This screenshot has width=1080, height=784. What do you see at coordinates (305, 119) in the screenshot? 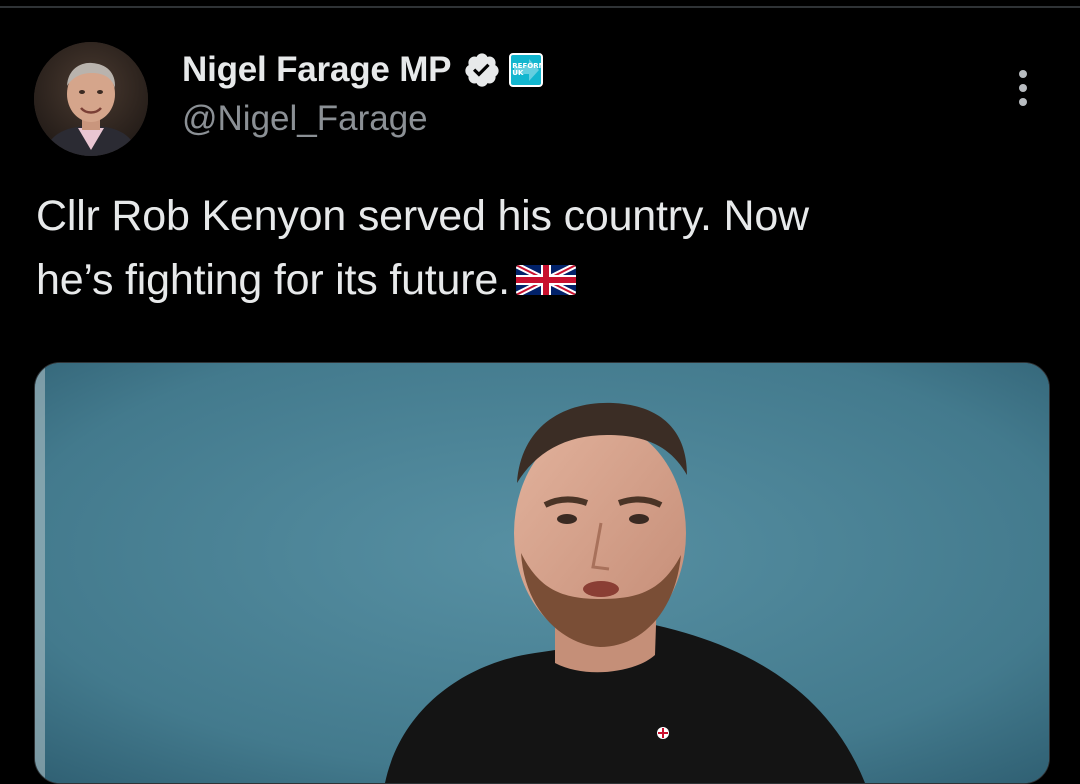
I see `author-handle: @Nigel_Farage` at bounding box center [305, 119].